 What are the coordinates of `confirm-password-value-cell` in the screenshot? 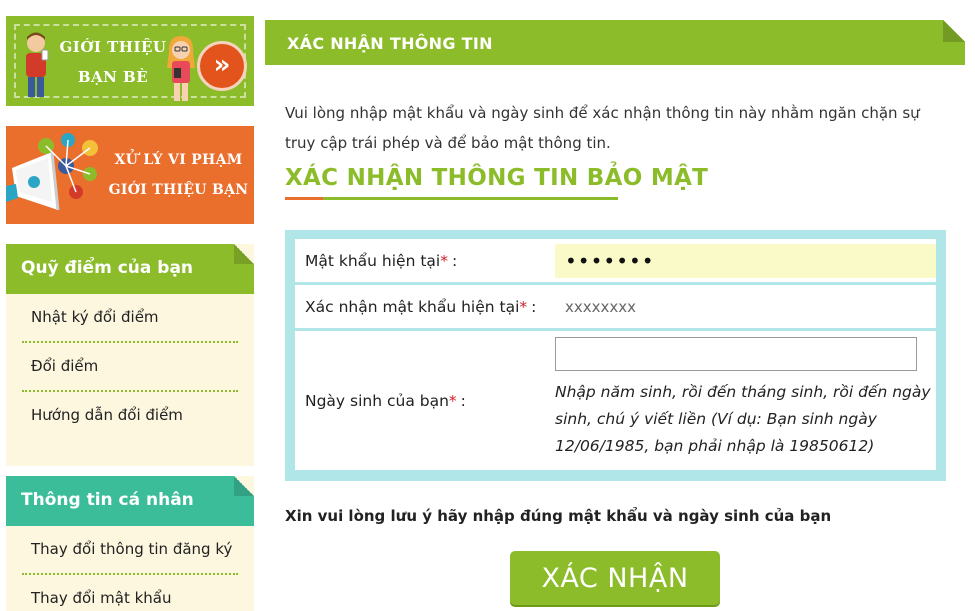 It's located at (745, 306).